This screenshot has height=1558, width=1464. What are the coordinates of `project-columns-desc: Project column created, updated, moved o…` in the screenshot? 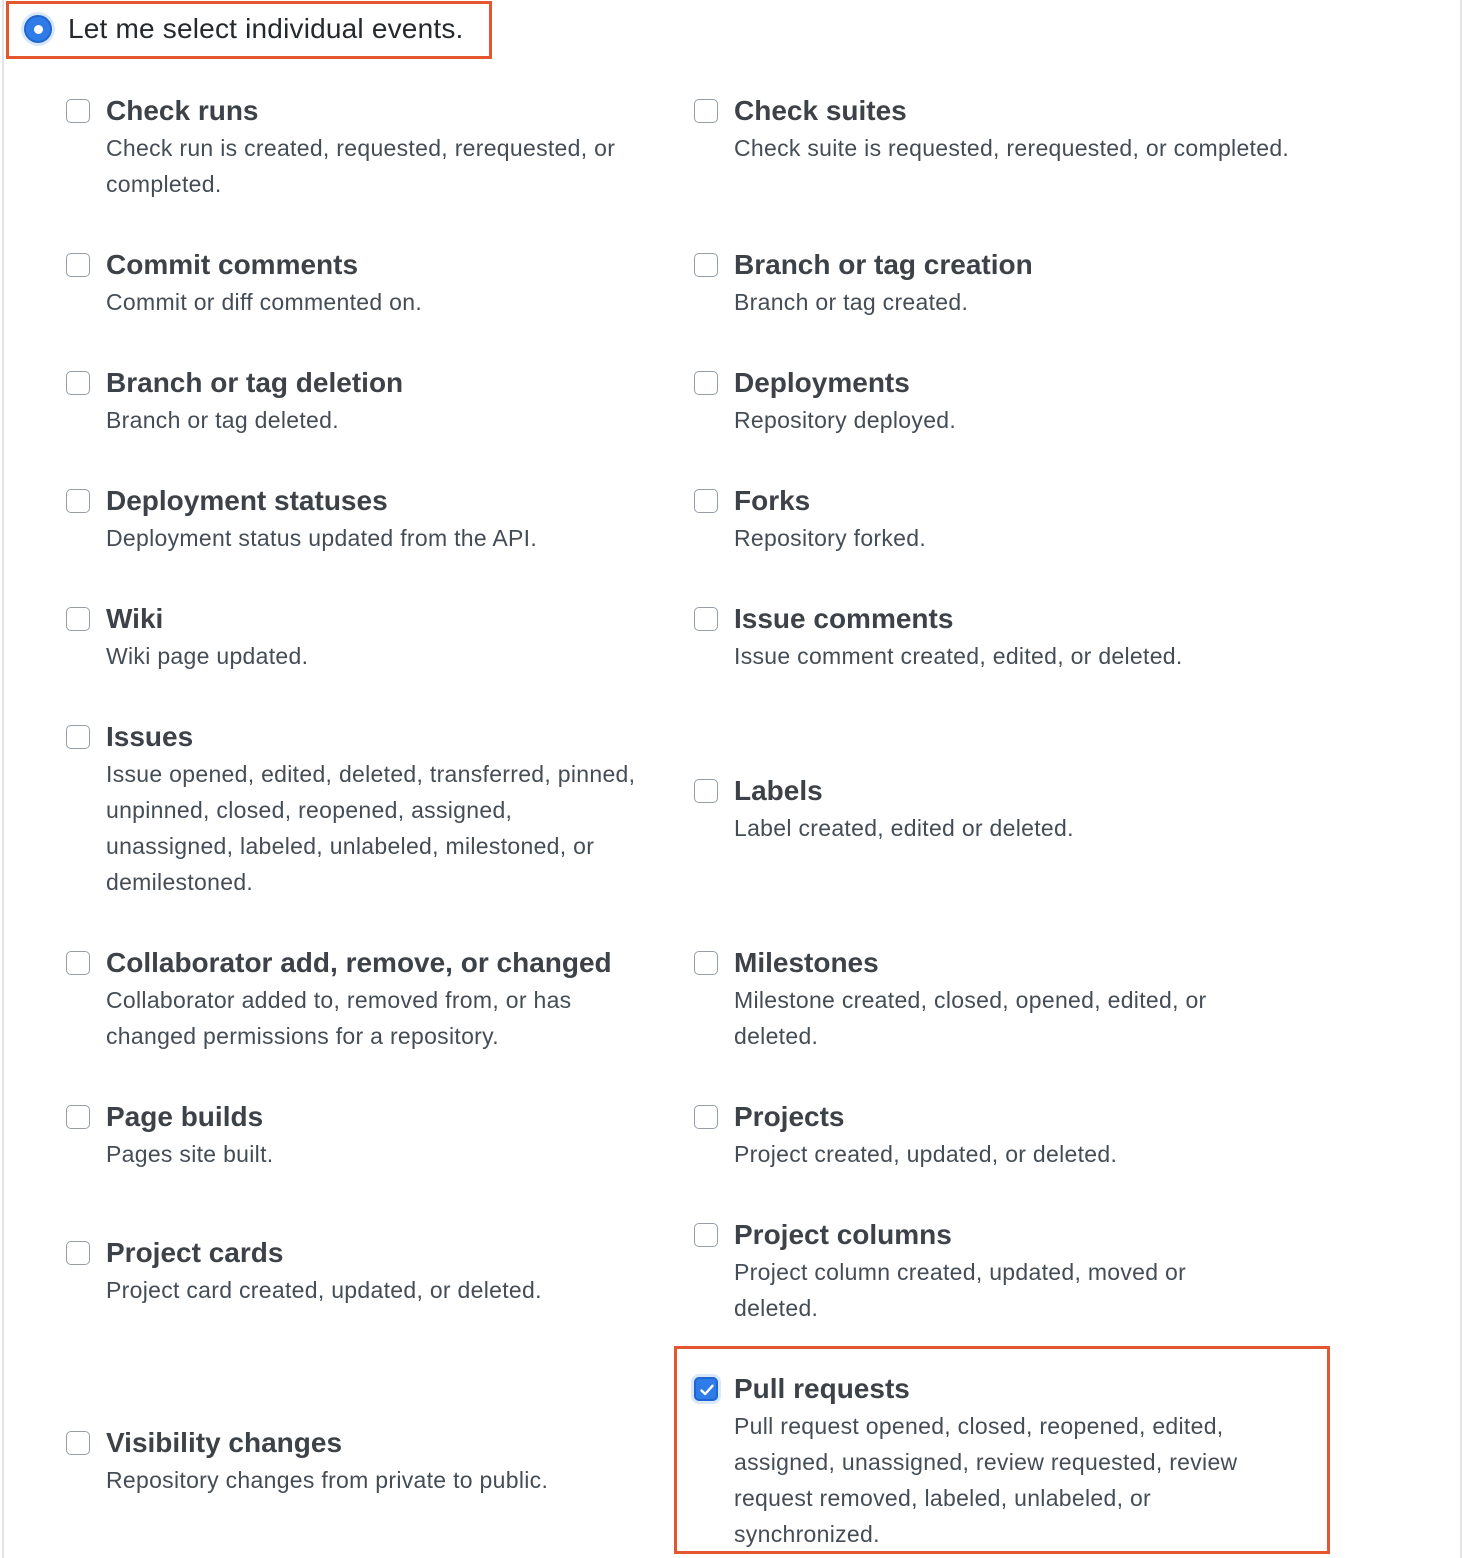 It's located at (960, 1290).